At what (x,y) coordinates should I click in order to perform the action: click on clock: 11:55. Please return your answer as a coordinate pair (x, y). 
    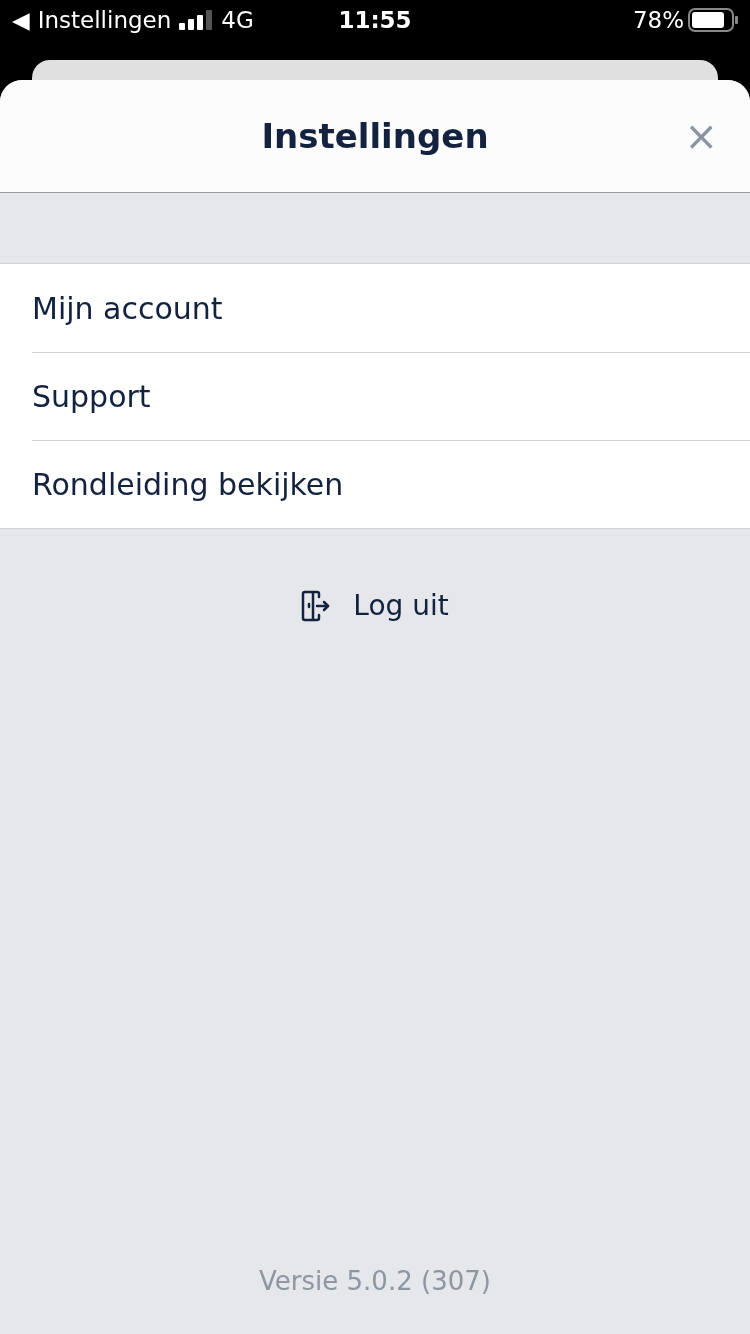
    Looking at the image, I should click on (375, 20).